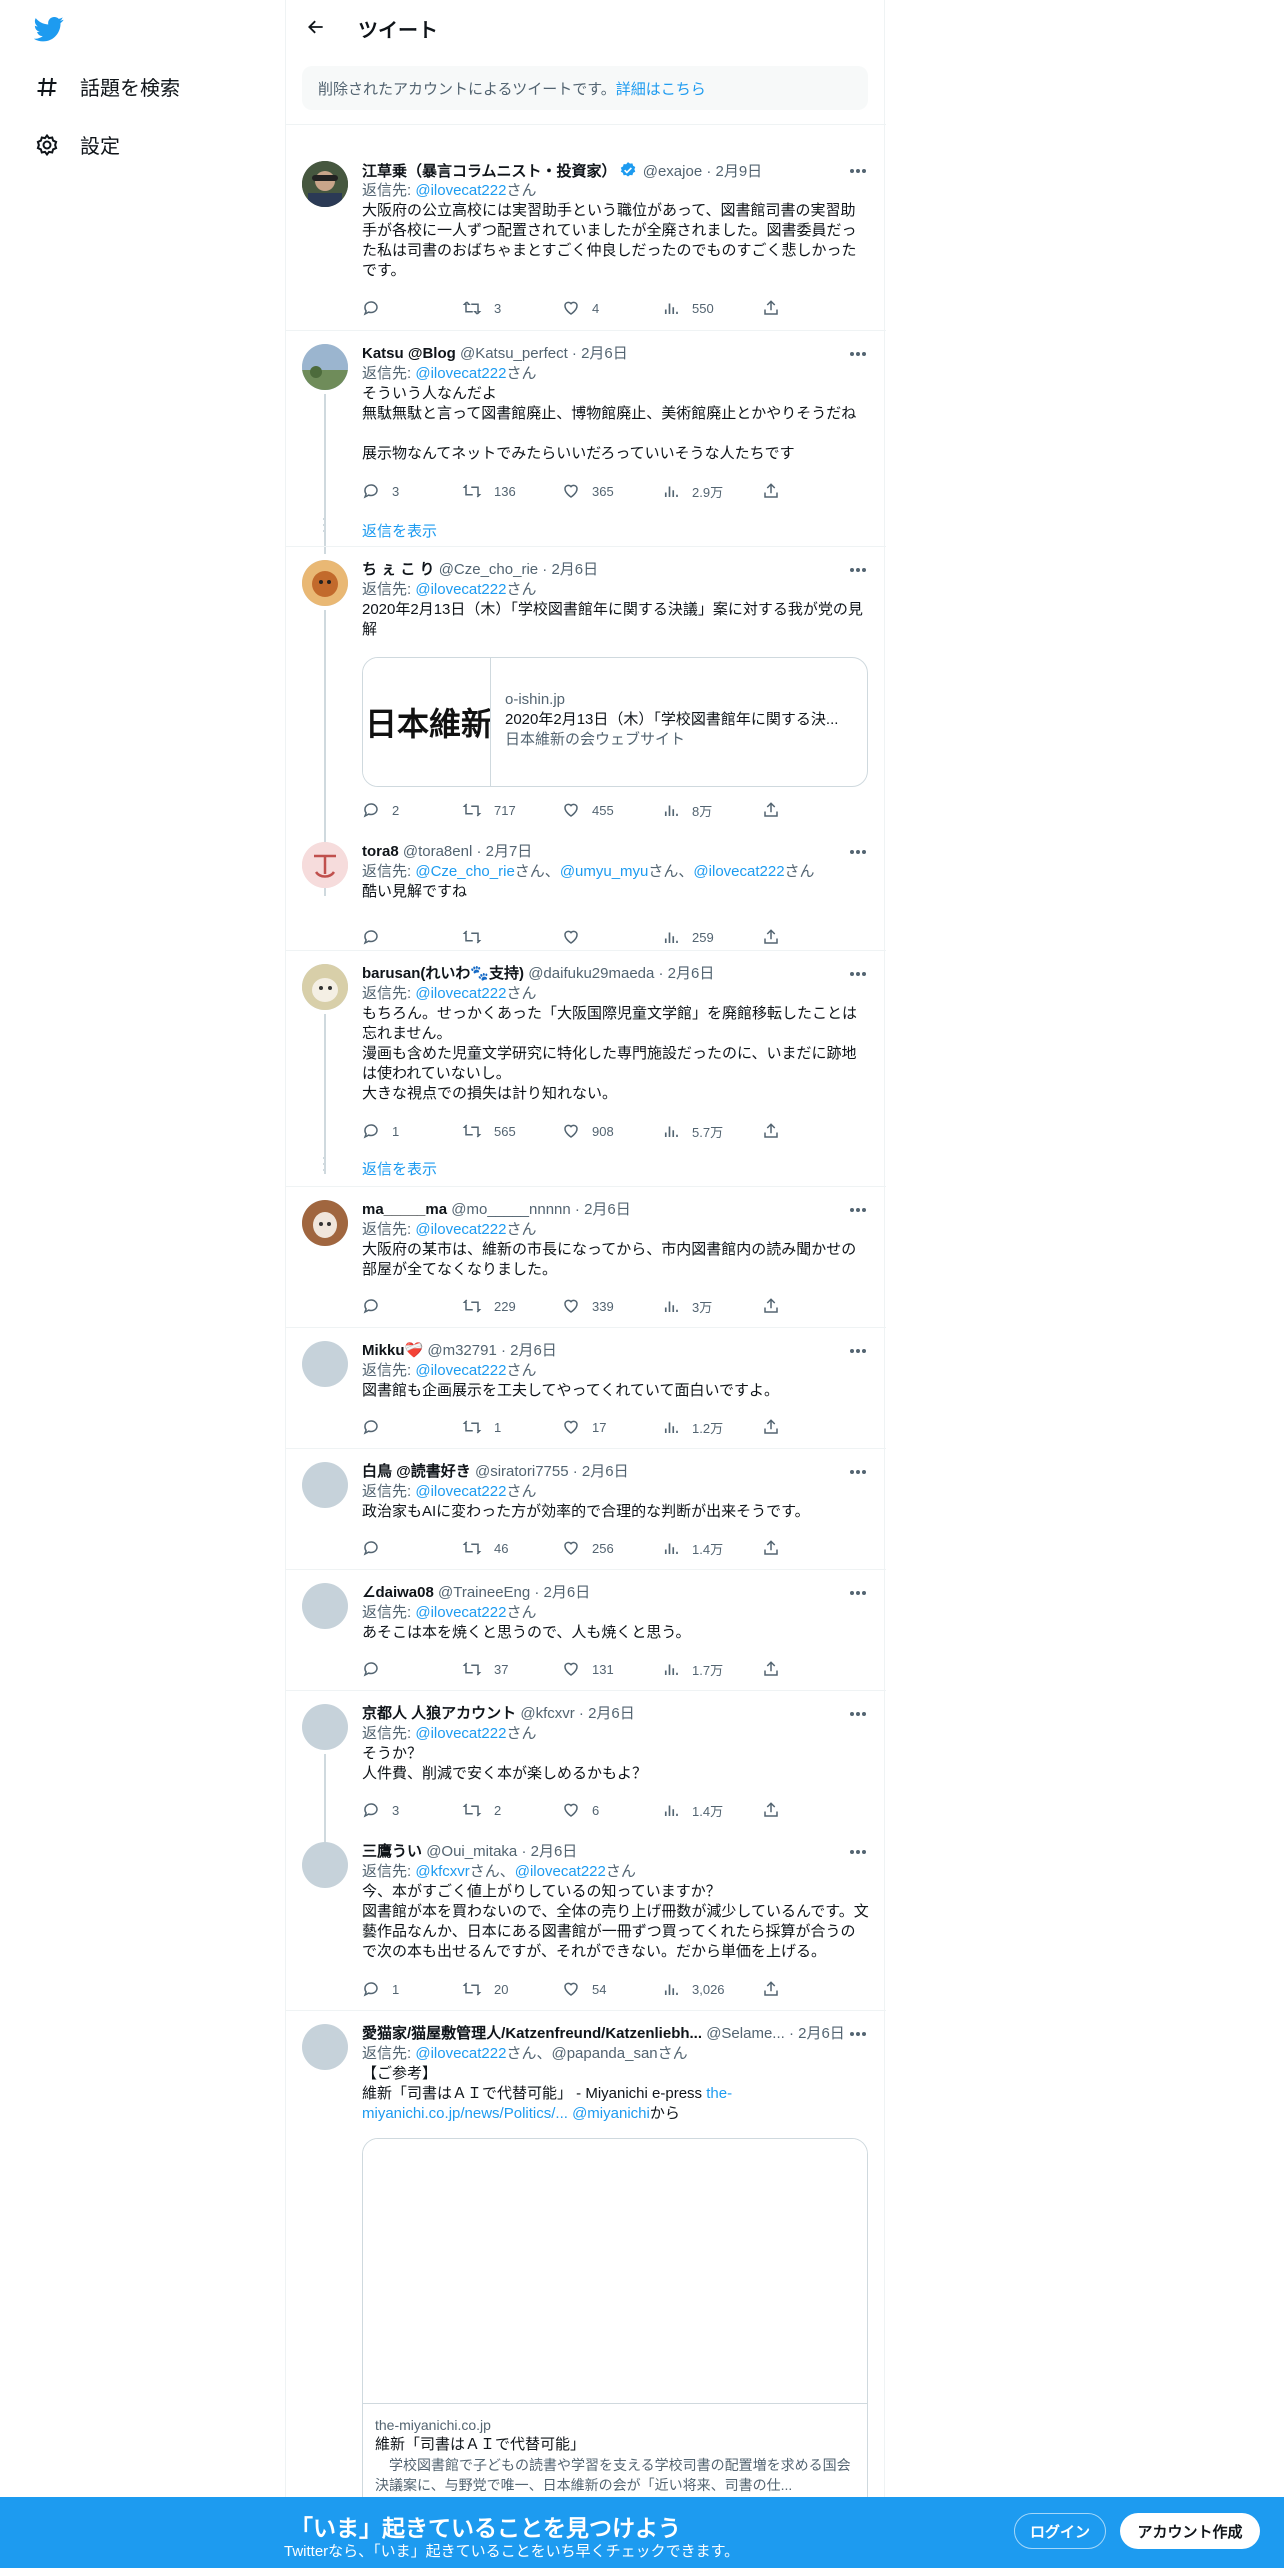  I want to click on views-button: 3万, so click(712, 1306).